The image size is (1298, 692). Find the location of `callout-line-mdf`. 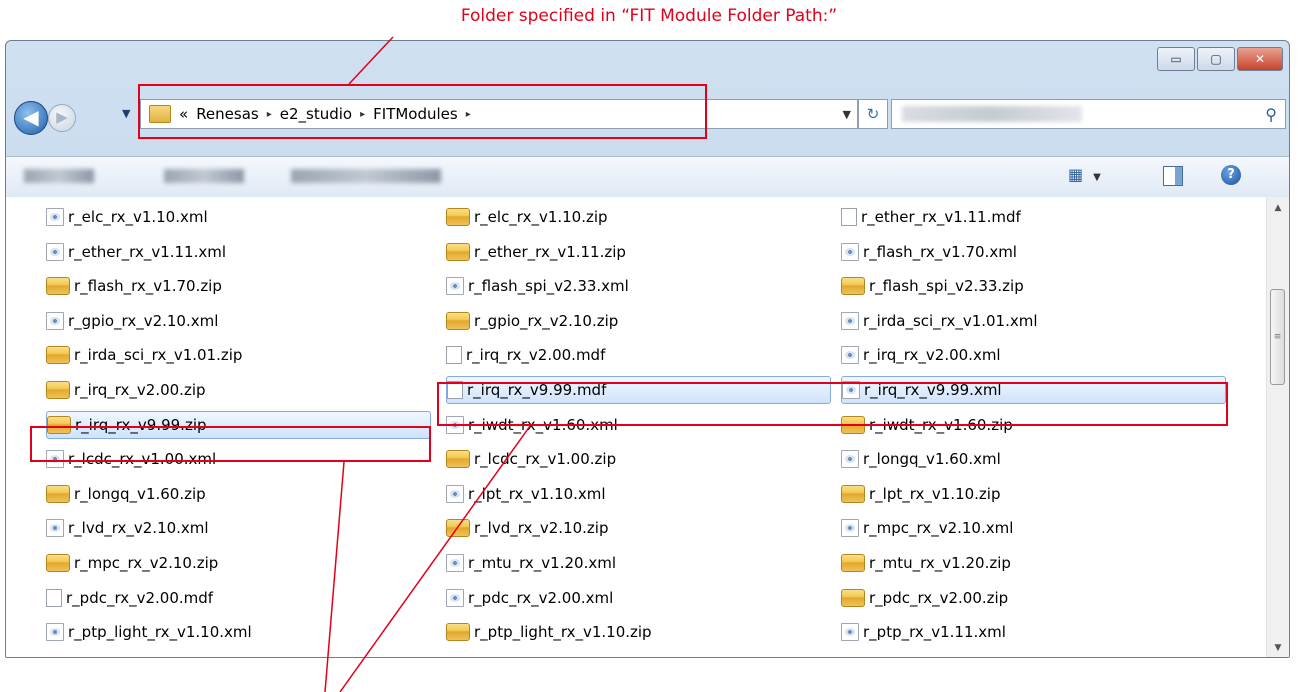

callout-line-mdf is located at coordinates (435, 558).